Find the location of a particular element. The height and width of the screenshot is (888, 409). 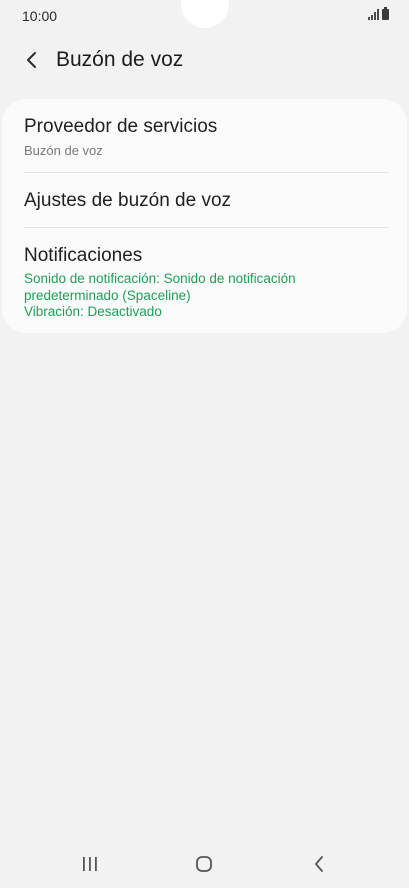

signal-icon is located at coordinates (373, 14).